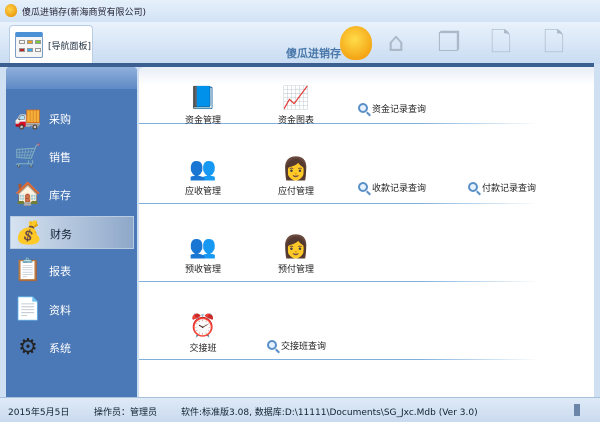 Image resolution: width=600 pixels, height=422 pixels. Describe the element at coordinates (72, 270) in the screenshot. I see `sidebar-item-4: 📋 报表` at that location.